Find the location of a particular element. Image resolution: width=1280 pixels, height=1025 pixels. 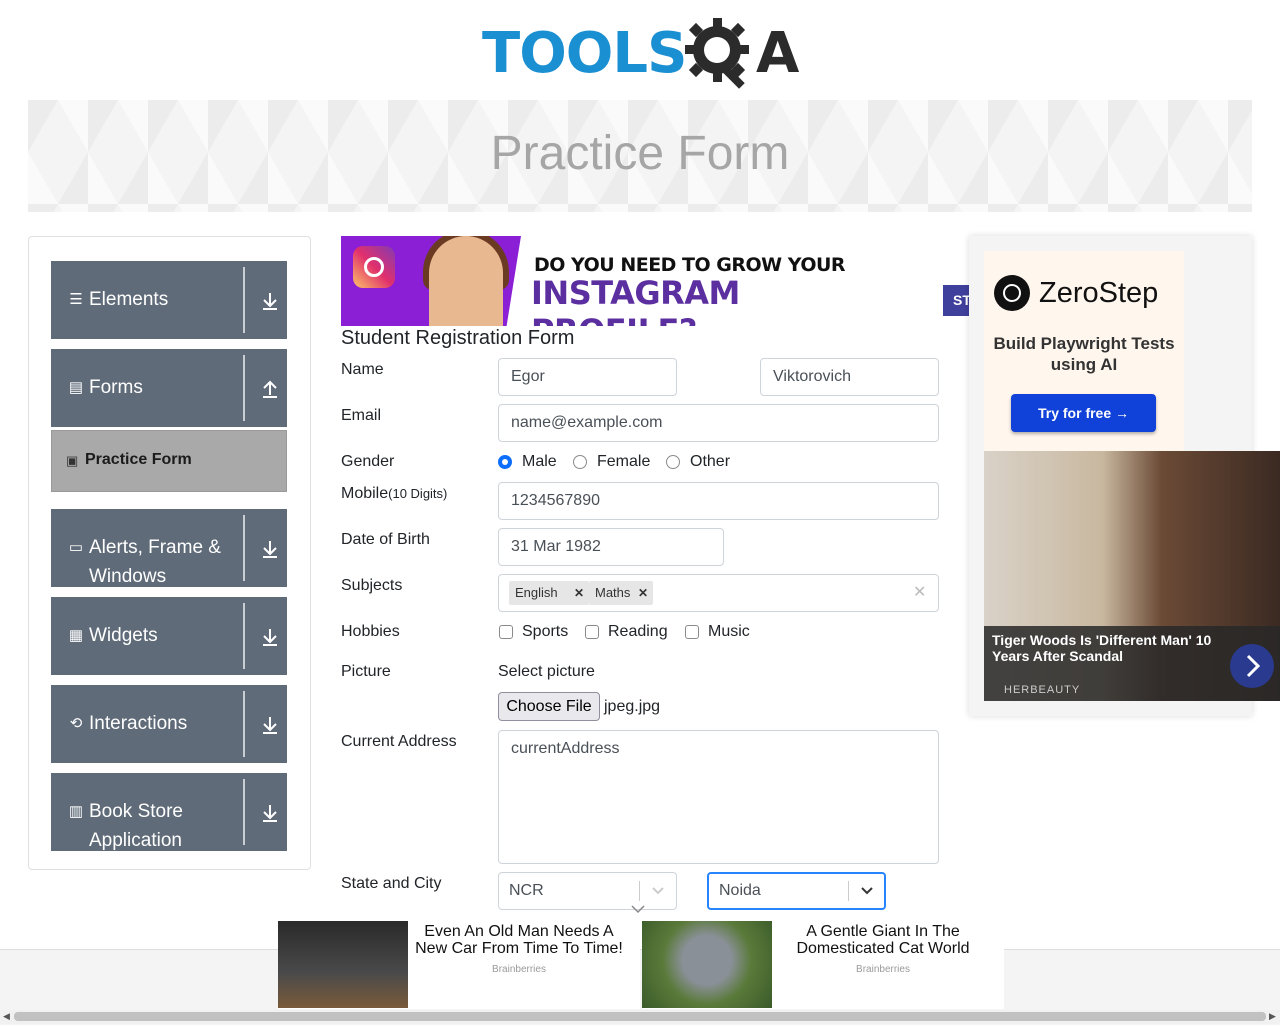

page-banner: Practice Form is located at coordinates (640, 156).